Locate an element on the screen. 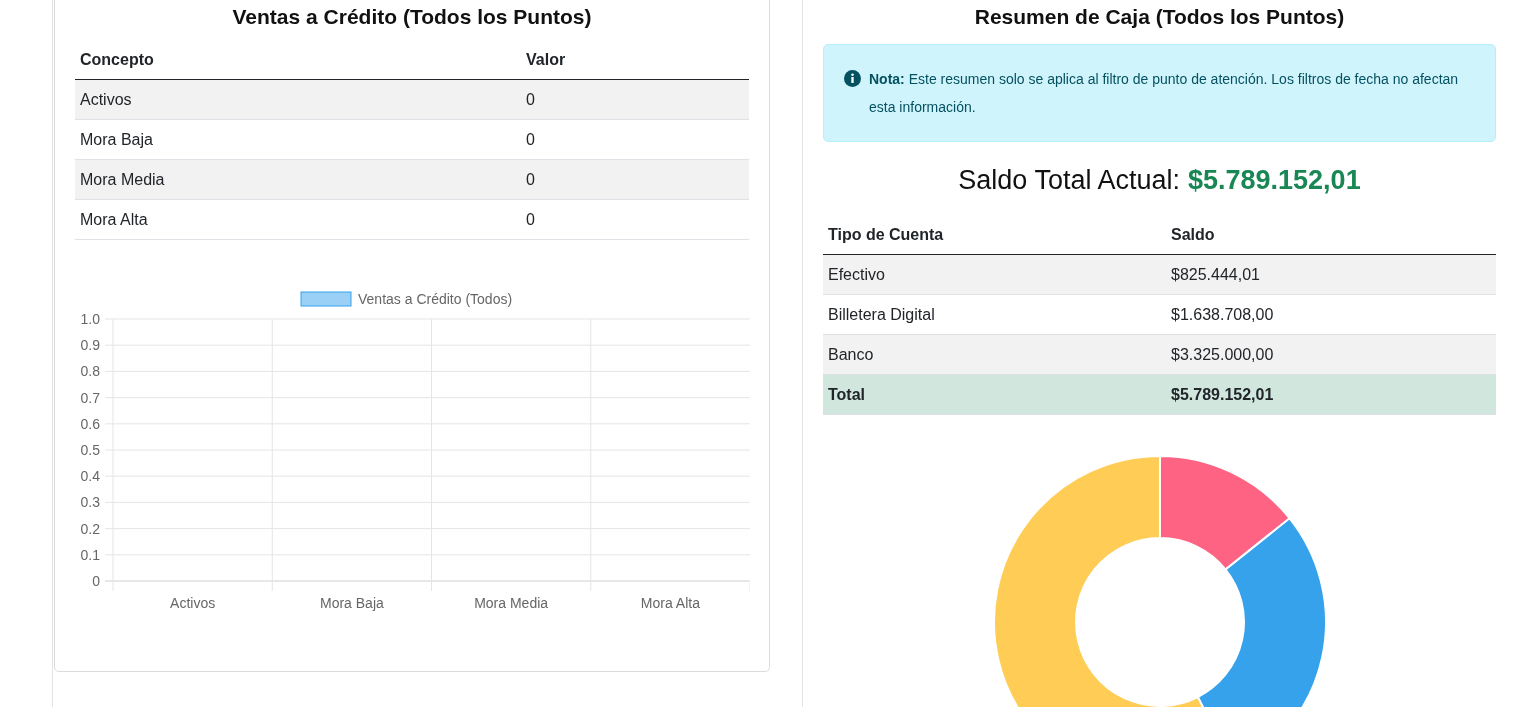 The image size is (1516, 707). table-cell-text: Banco is located at coordinates (851, 354).